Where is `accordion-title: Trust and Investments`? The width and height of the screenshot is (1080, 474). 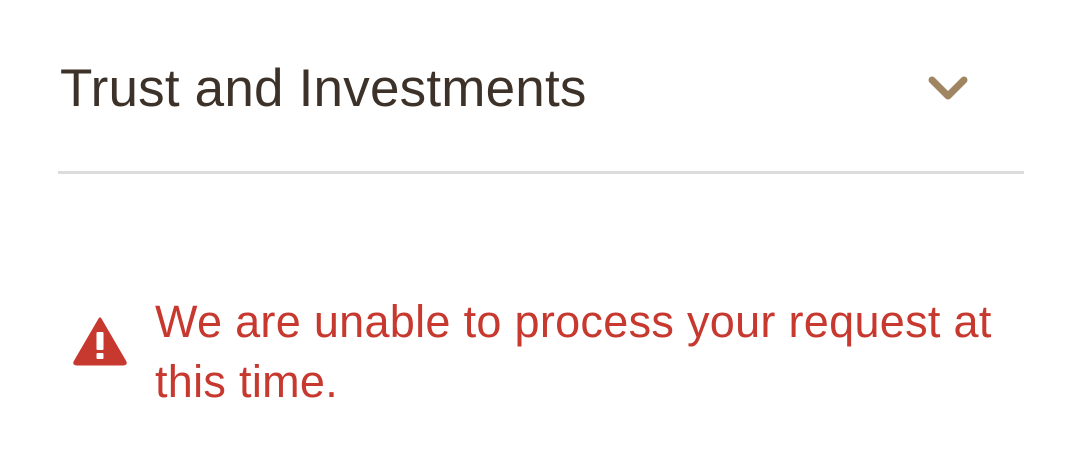
accordion-title: Trust and Investments is located at coordinates (323, 88).